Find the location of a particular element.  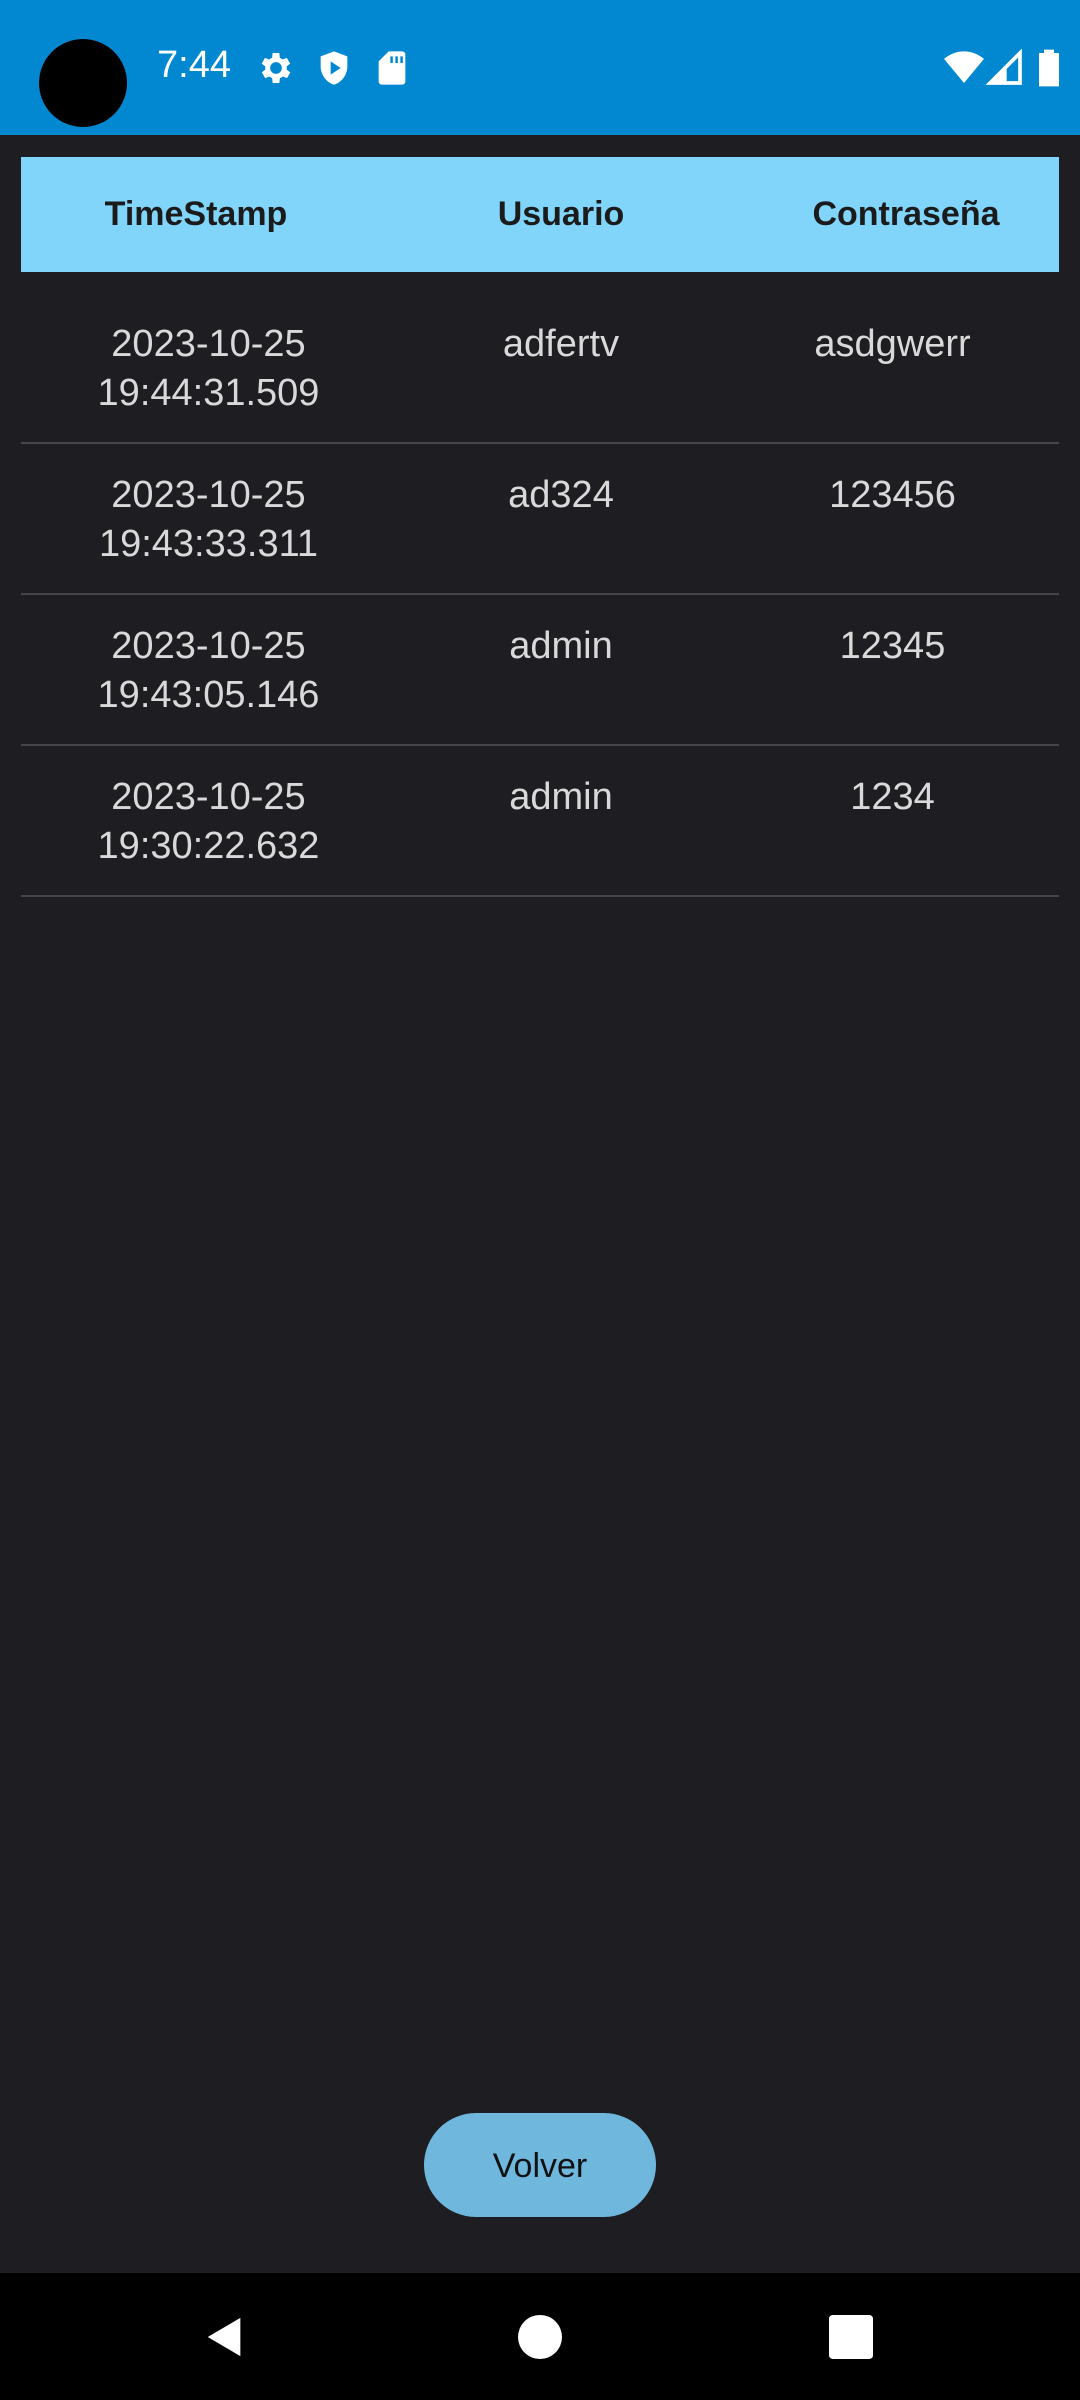

table-row: 2023-10-25 19:30:22.632 admin 1234 is located at coordinates (540, 821).